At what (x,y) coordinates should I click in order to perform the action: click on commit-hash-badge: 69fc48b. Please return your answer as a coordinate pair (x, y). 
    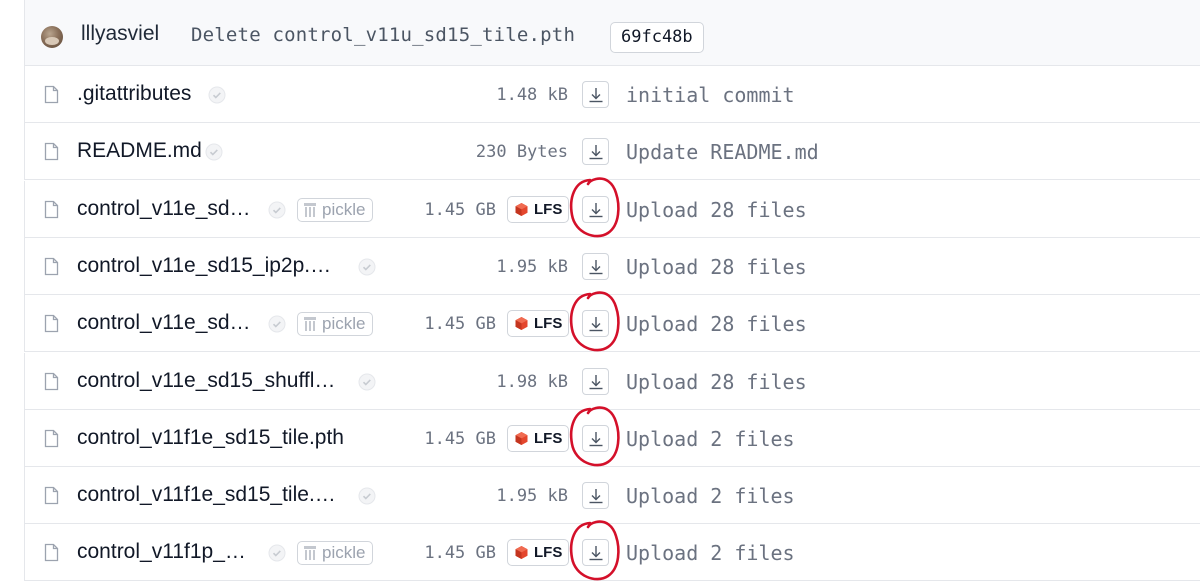
    Looking at the image, I should click on (657, 37).